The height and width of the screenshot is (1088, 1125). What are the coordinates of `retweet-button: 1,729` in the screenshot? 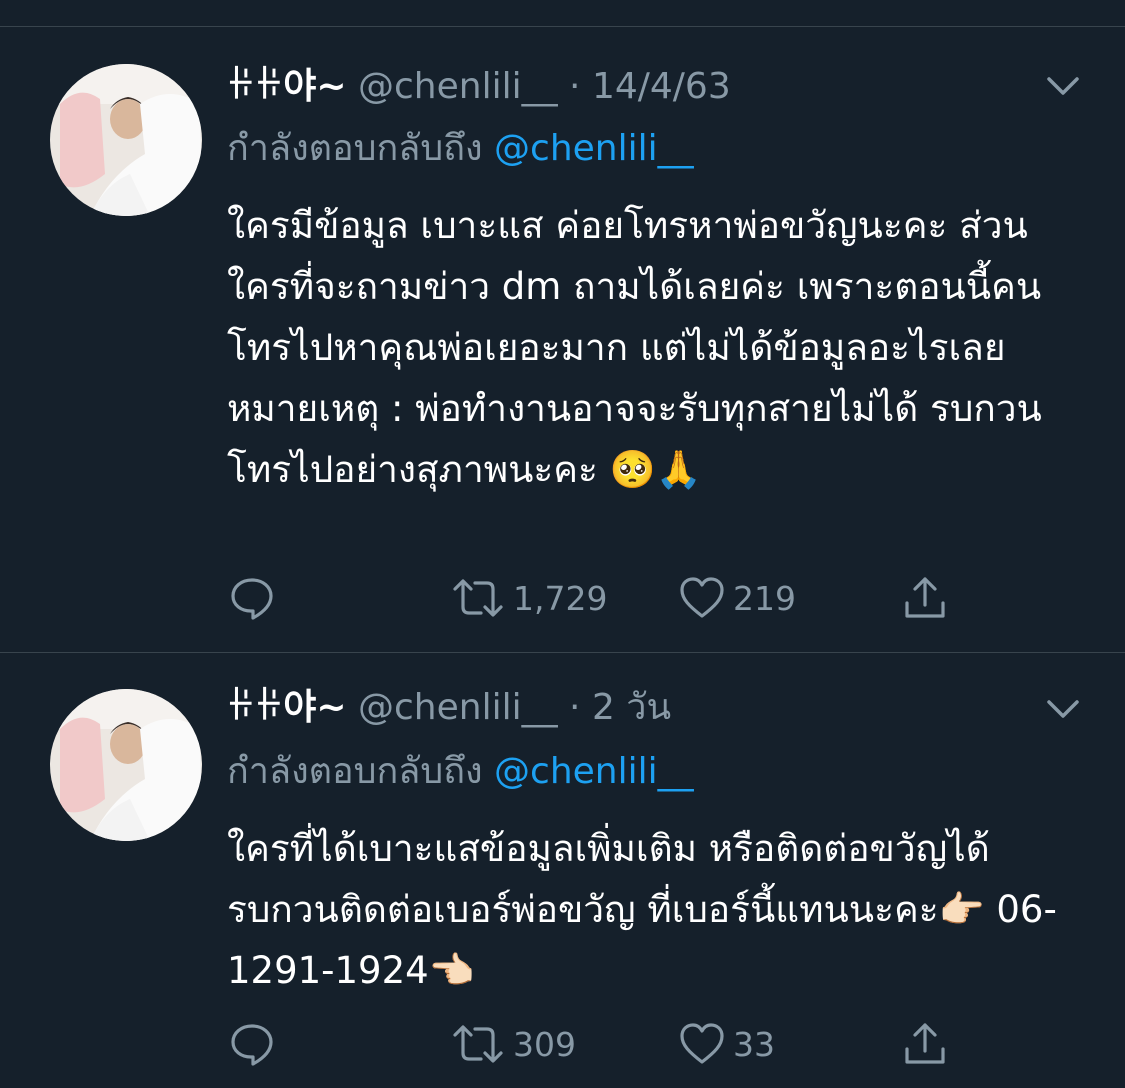 It's located at (528, 598).